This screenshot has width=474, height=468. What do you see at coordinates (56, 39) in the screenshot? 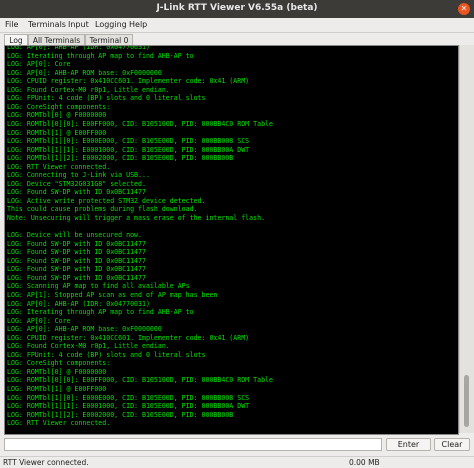
I see `tab-all-terminals: All Terminals` at bounding box center [56, 39].